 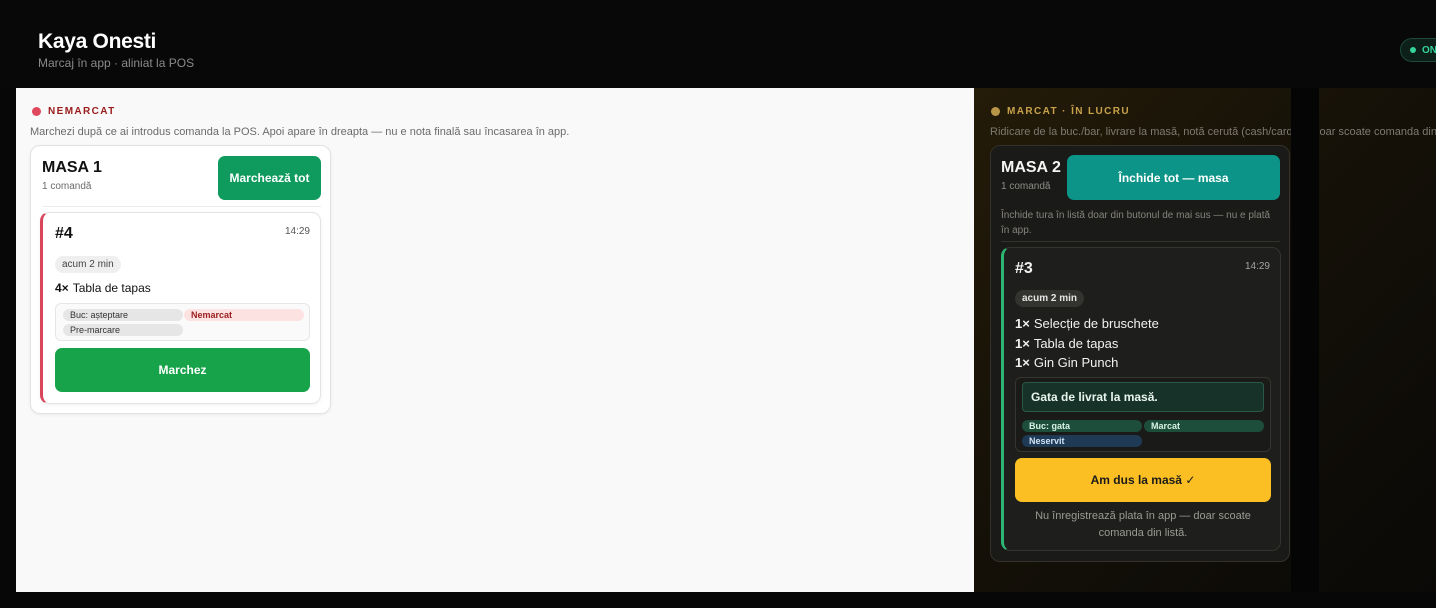 What do you see at coordinates (1143, 480) in the screenshot?
I see `delivered-to-table-button: Am dus la masă ✓` at bounding box center [1143, 480].